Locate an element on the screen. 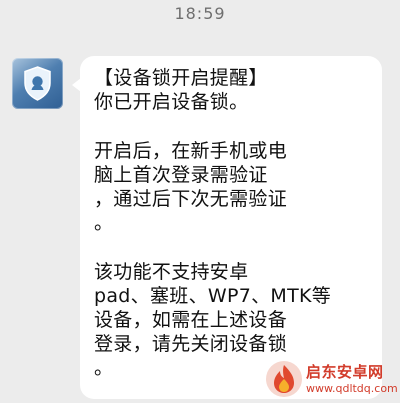 This screenshot has height=403, width=400. qq-shield-icon is located at coordinates (37, 83).